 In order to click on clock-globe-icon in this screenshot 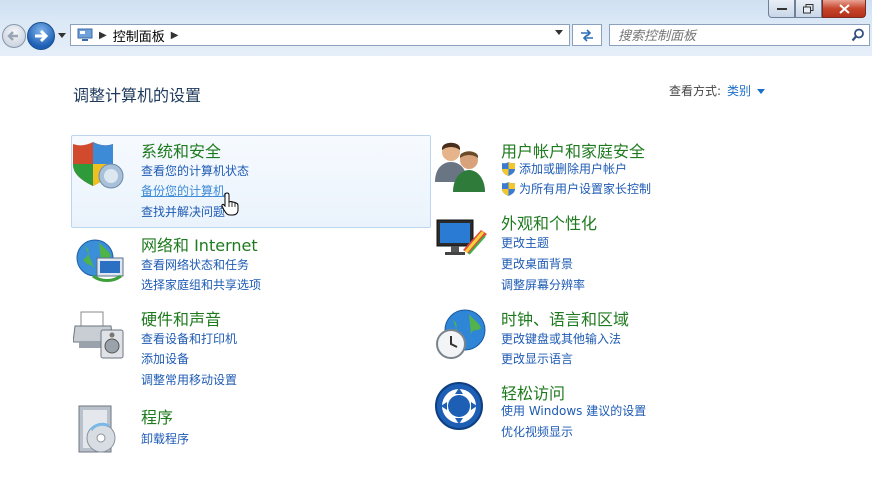, I will do `click(461, 334)`.